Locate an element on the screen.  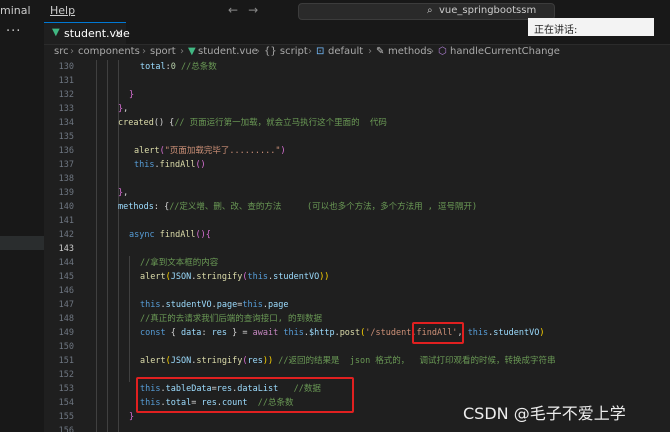
line-number: 156 is located at coordinates (66, 429).